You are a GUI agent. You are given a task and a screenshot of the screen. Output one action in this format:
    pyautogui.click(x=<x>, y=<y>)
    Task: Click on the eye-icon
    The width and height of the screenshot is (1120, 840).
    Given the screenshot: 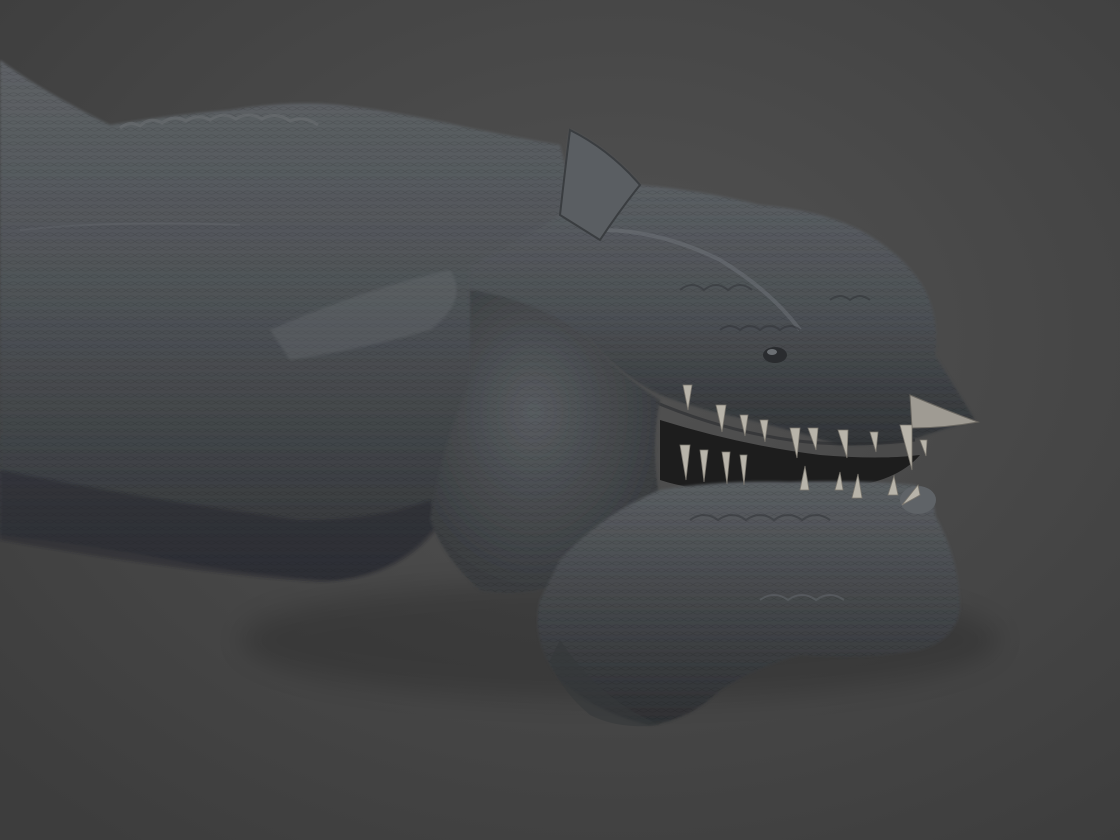 What is the action you would take?
    pyautogui.click(x=775, y=355)
    